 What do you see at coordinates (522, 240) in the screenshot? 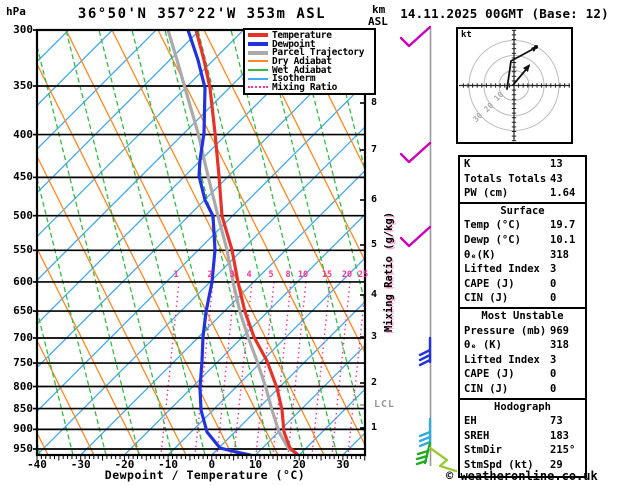
I see `stats-row: Dewp (°C) 10.1` at bounding box center [522, 240].